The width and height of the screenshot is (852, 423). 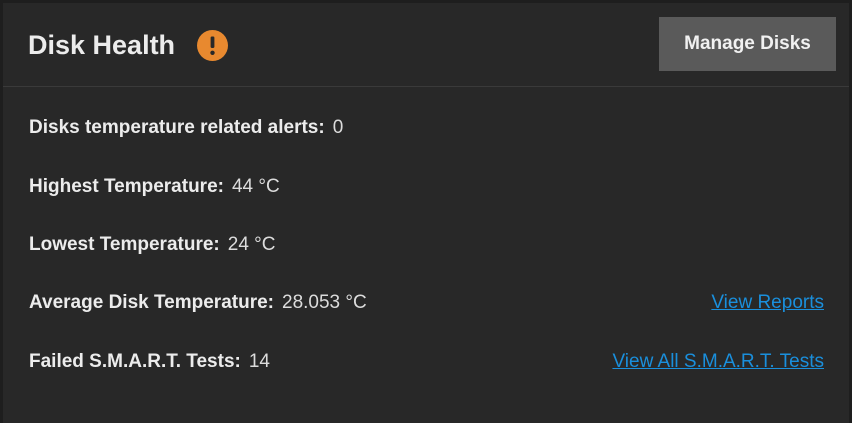 I want to click on lowest-temp-label: Lowest Temperature:, so click(x=124, y=244).